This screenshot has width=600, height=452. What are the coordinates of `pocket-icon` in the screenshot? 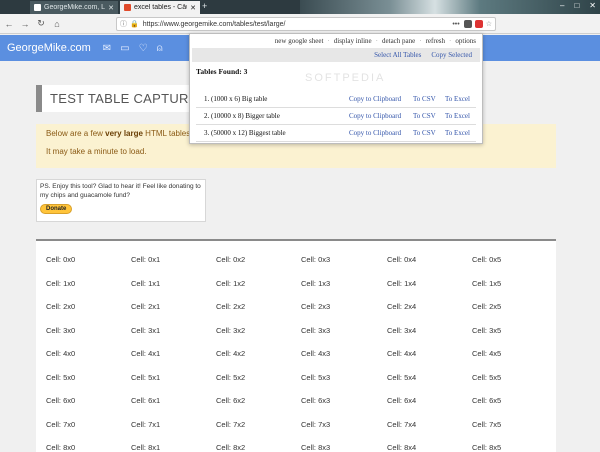 It's located at (467, 24).